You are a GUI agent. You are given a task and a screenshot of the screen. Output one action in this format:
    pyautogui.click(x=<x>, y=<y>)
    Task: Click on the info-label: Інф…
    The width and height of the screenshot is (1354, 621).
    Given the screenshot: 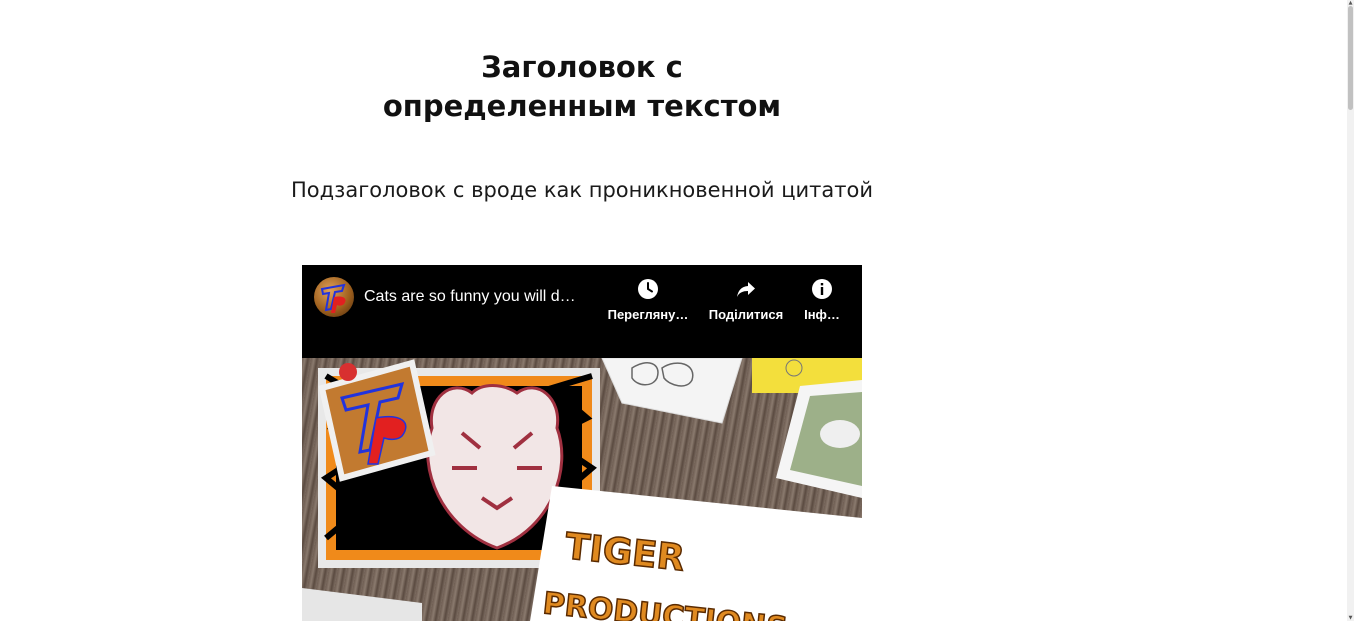 What is the action you would take?
    pyautogui.click(x=822, y=314)
    